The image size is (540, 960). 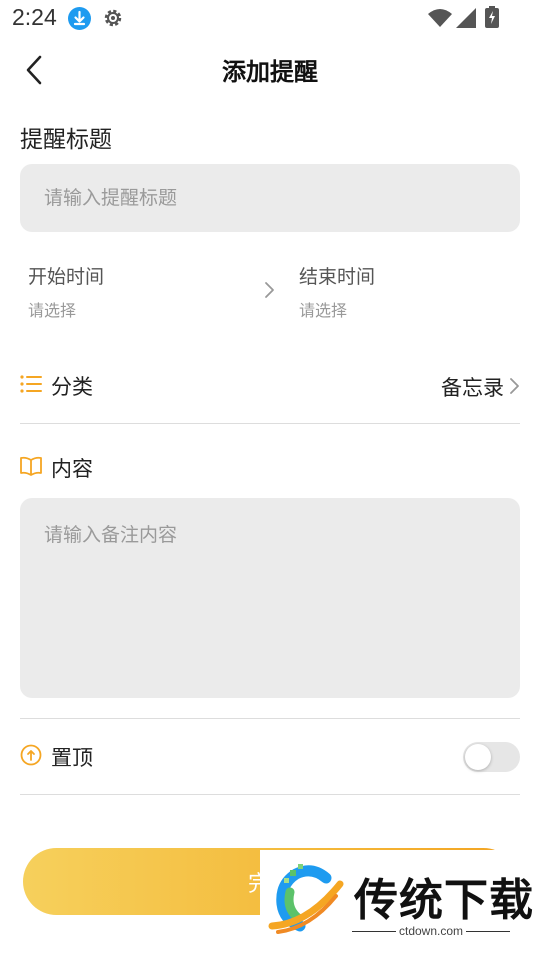 I want to click on book-icon, so click(x=31, y=468).